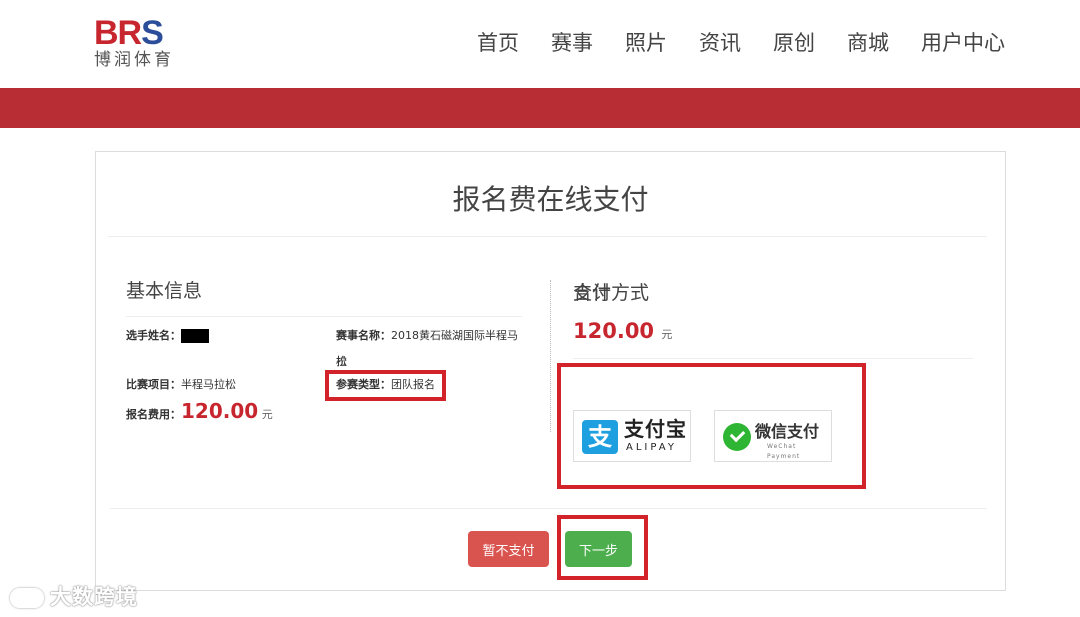 The image size is (1080, 617). What do you see at coordinates (598, 549) in the screenshot?
I see `next-step-button: 下一步` at bounding box center [598, 549].